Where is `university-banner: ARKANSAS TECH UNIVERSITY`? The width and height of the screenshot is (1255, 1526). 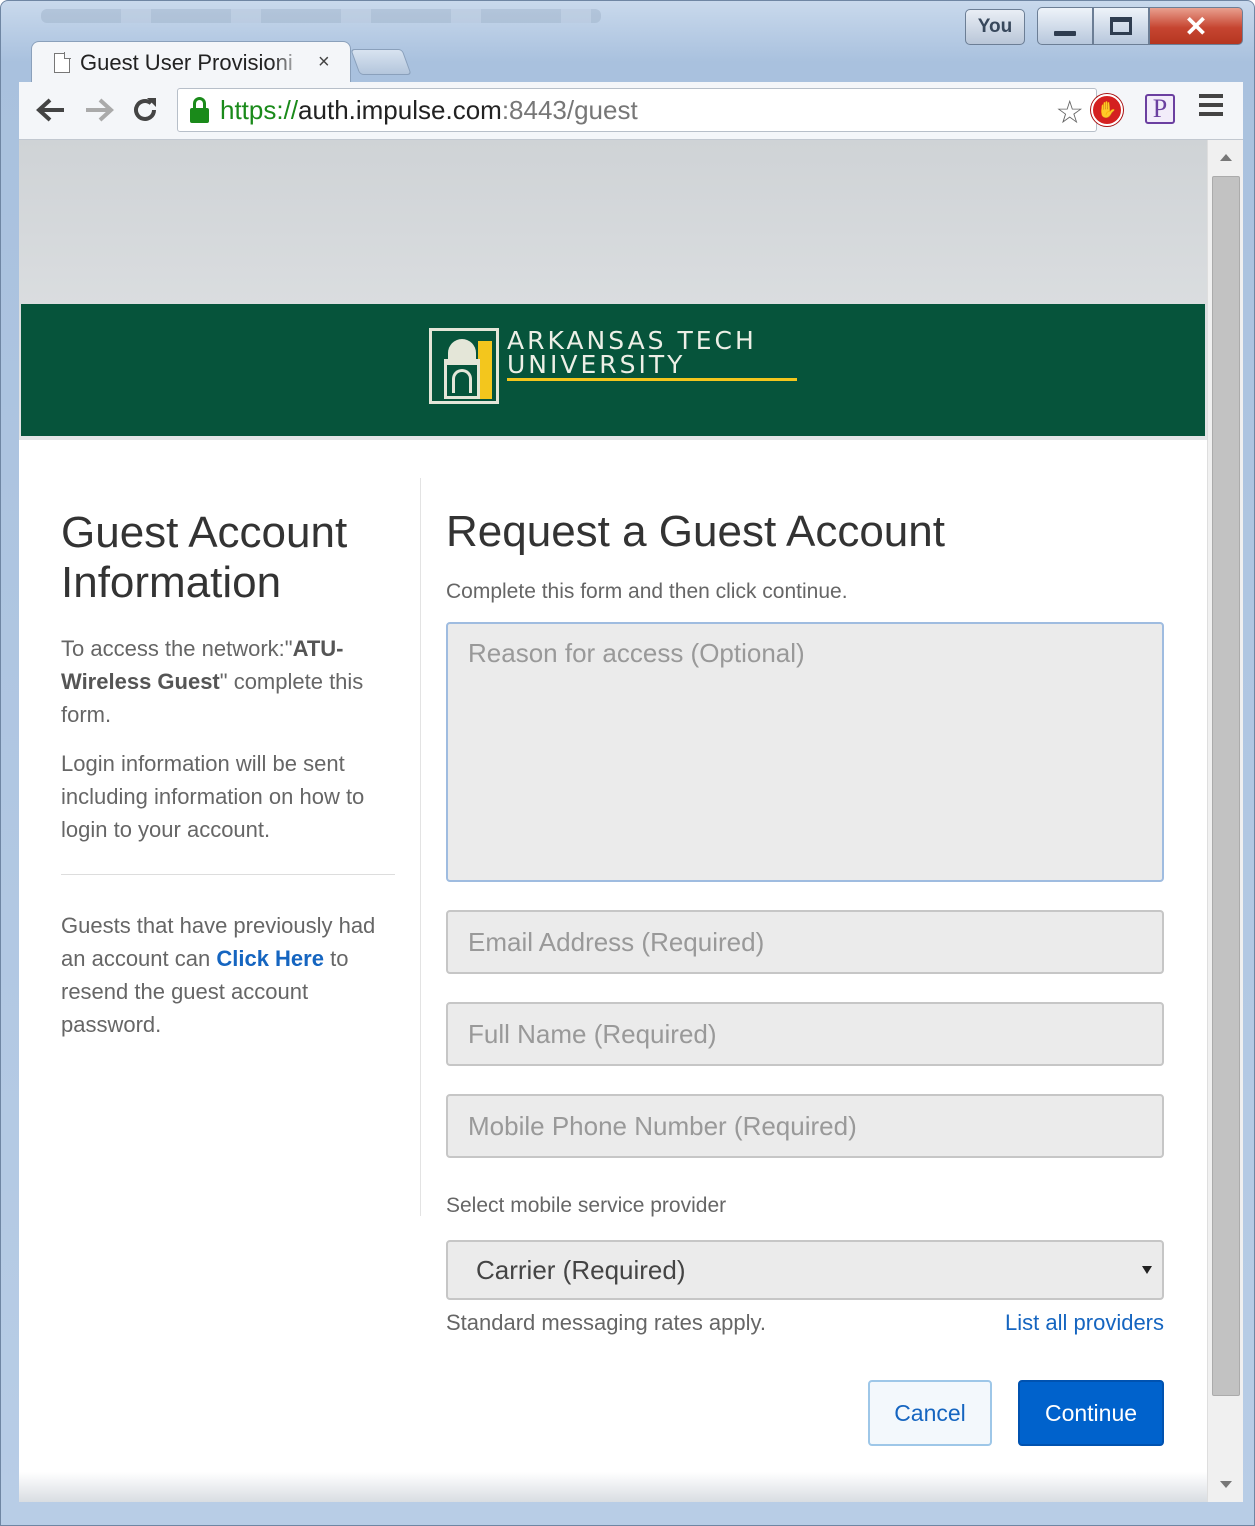 university-banner: ARKANSAS TECH UNIVERSITY is located at coordinates (613, 370).